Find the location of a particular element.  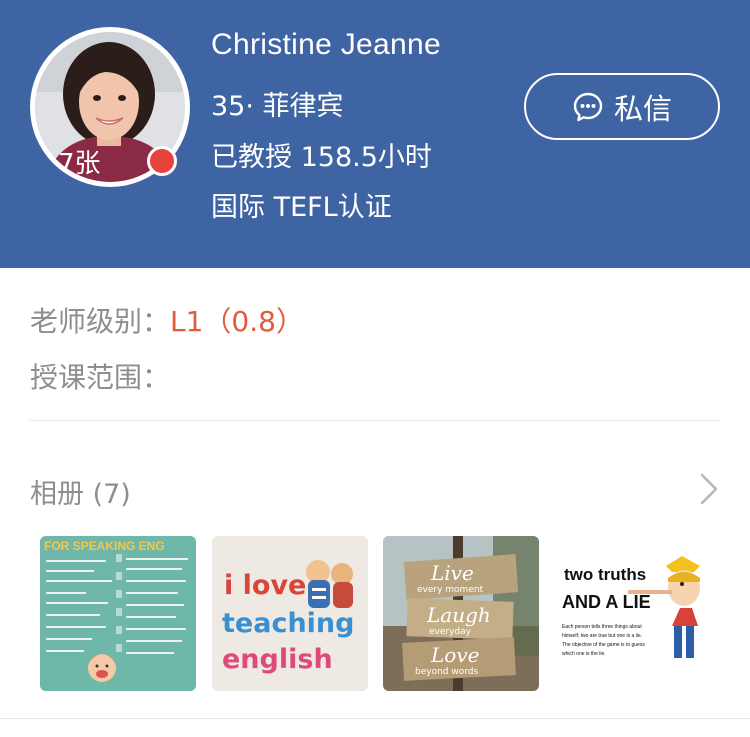

speaking-english-poster-image: FOR SPEAKING ENG is located at coordinates (118, 613).